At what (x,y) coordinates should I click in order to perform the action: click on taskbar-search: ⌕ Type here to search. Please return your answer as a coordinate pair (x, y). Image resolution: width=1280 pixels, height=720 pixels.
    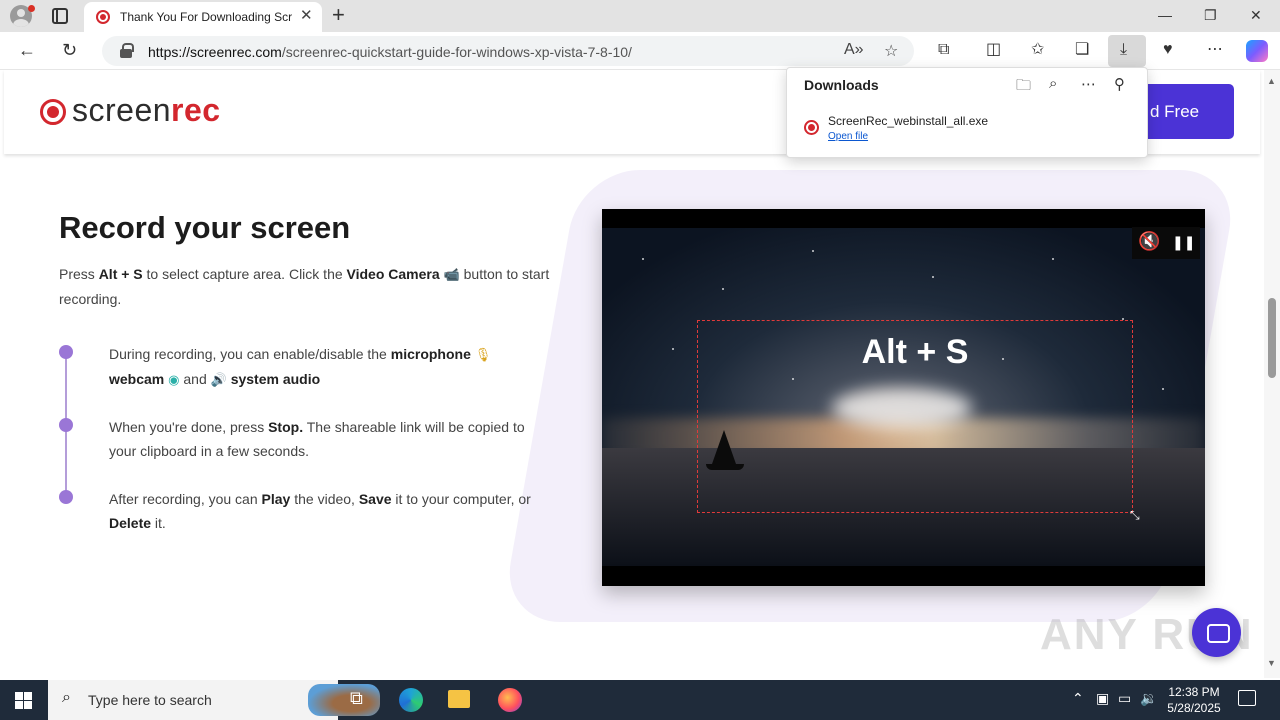
    Looking at the image, I should click on (214, 700).